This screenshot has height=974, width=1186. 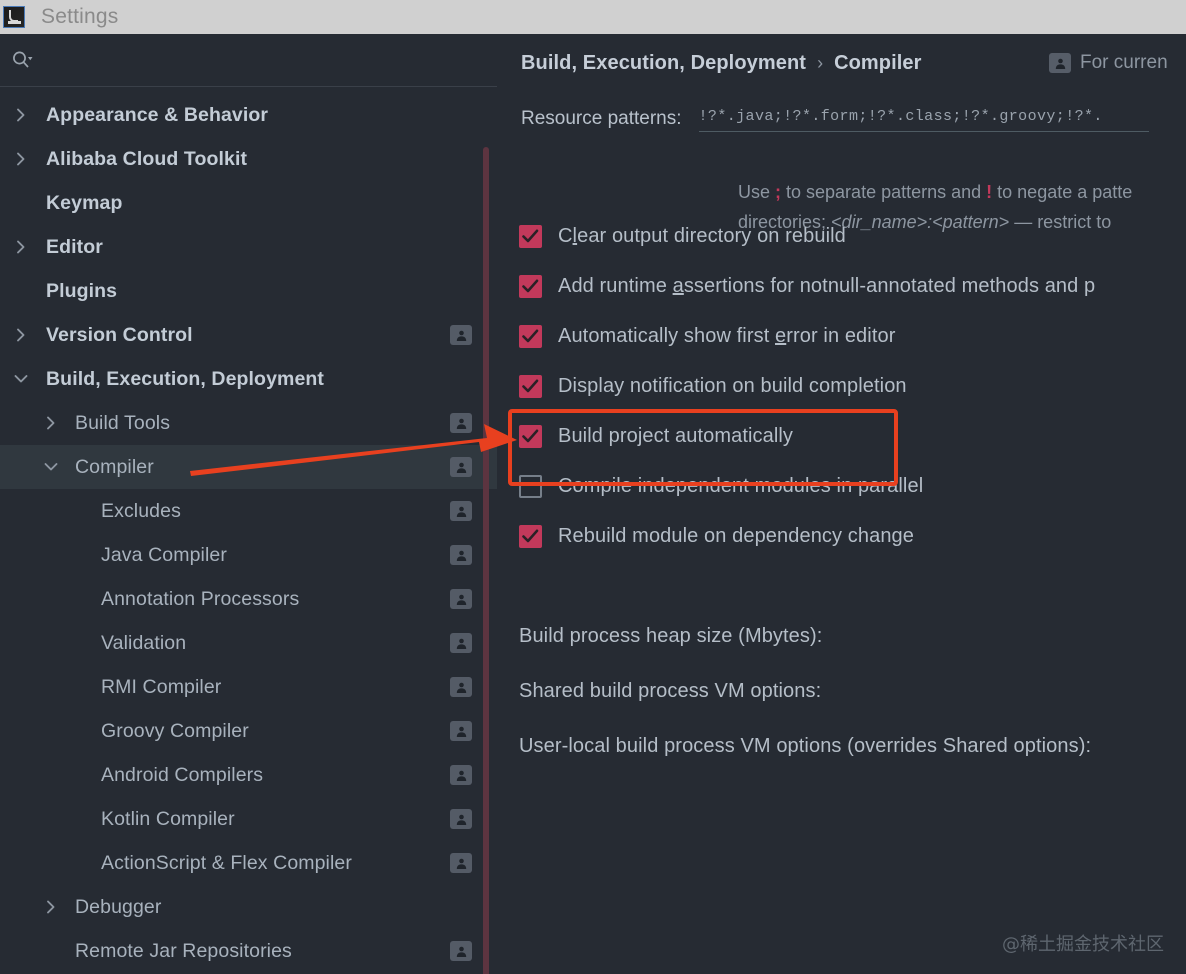 I want to click on checkbox-label-pre: Build project automatically, so click(x=676, y=435).